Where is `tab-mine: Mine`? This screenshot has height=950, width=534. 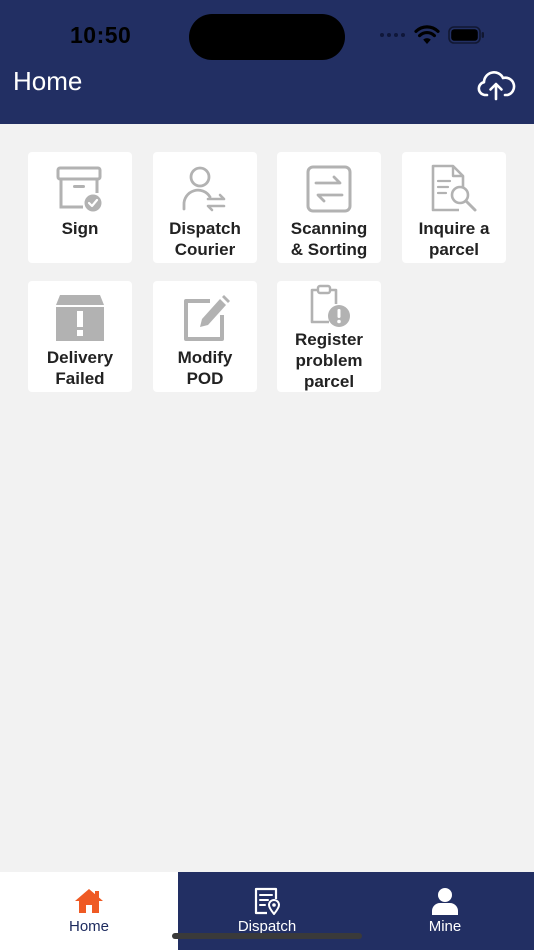
tab-mine: Mine is located at coordinates (445, 911).